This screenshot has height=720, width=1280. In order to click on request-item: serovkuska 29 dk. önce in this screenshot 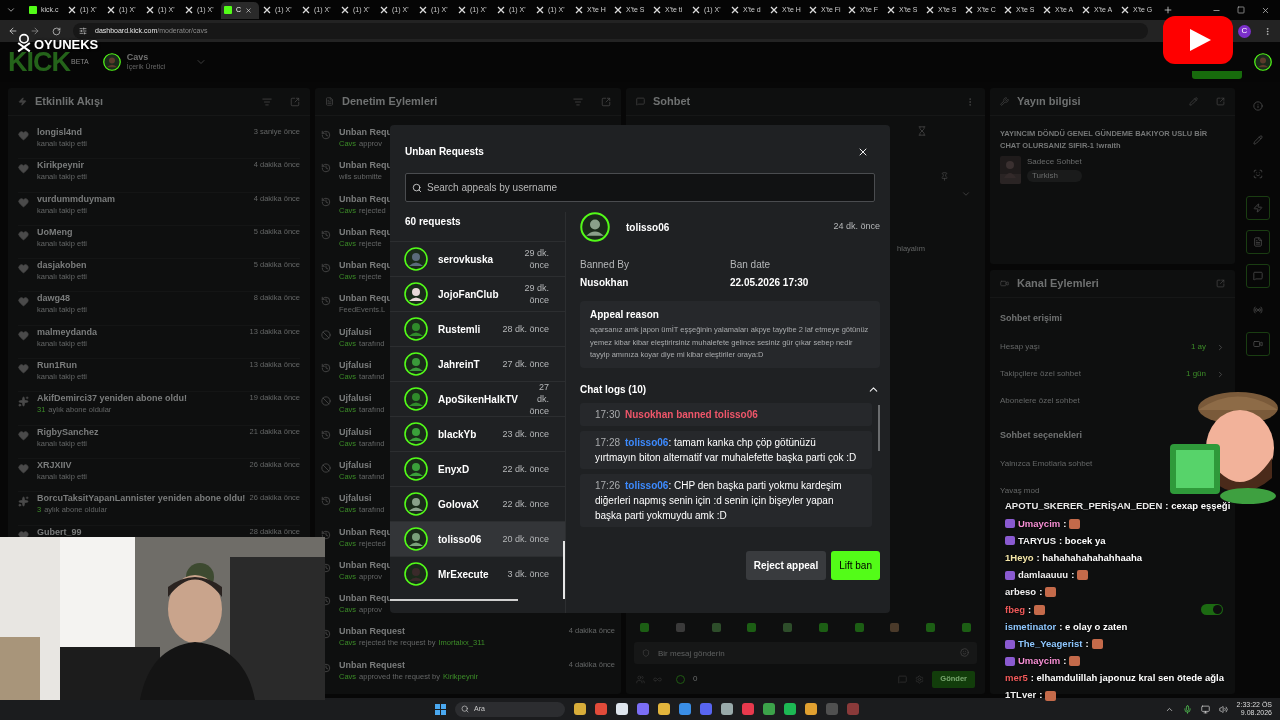, I will do `click(477, 258)`.